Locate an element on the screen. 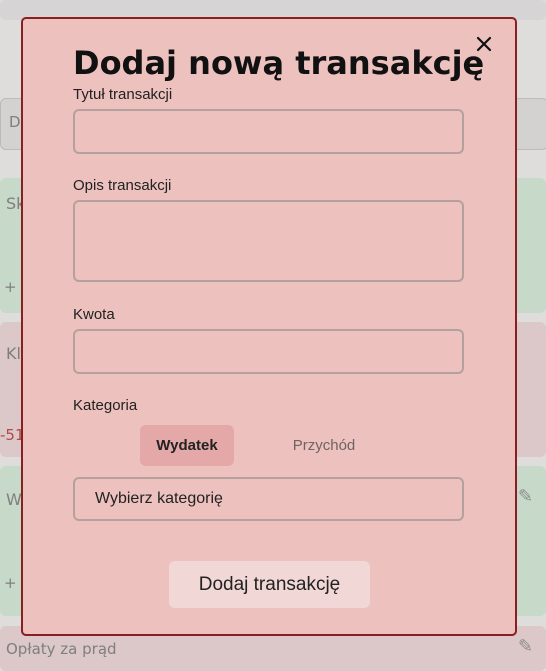 This screenshot has width=546, height=671. title-input is located at coordinates (268, 131).